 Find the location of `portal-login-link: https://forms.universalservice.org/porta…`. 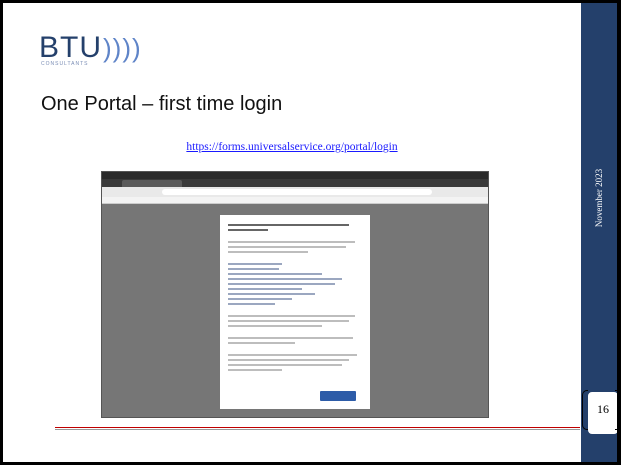

portal-login-link: https://forms.universalservice.org/porta… is located at coordinates (292, 147).